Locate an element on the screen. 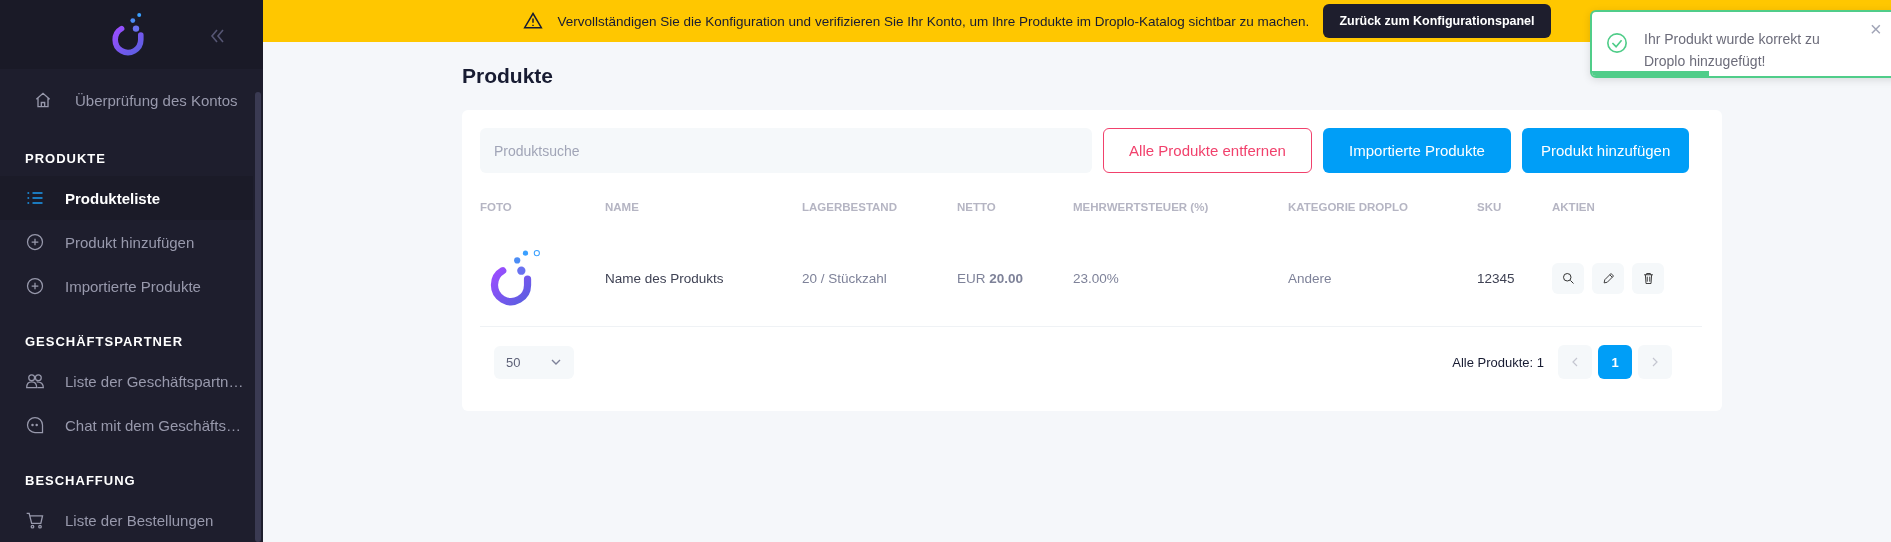  delete-button is located at coordinates (1648, 278).